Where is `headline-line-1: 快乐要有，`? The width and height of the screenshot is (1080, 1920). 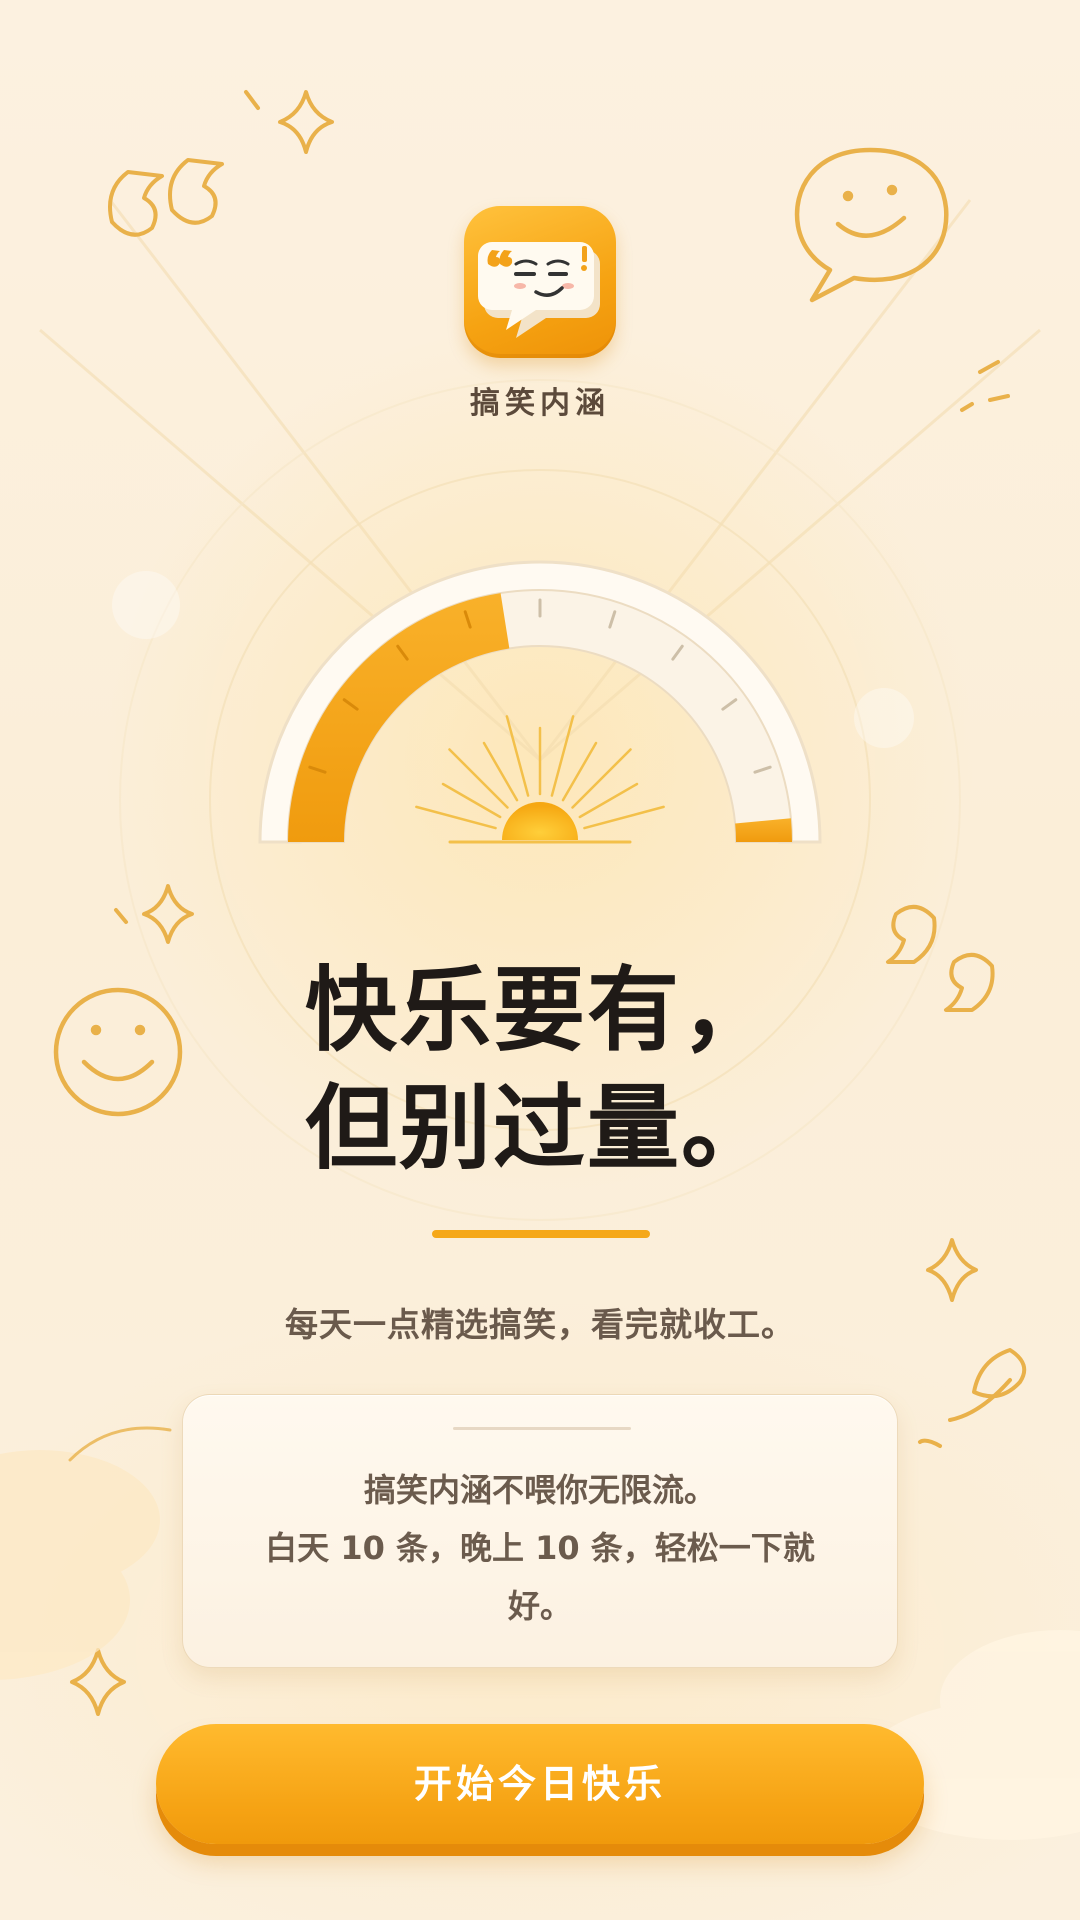
headline-line-1: 快乐要有， is located at coordinates (539, 1010).